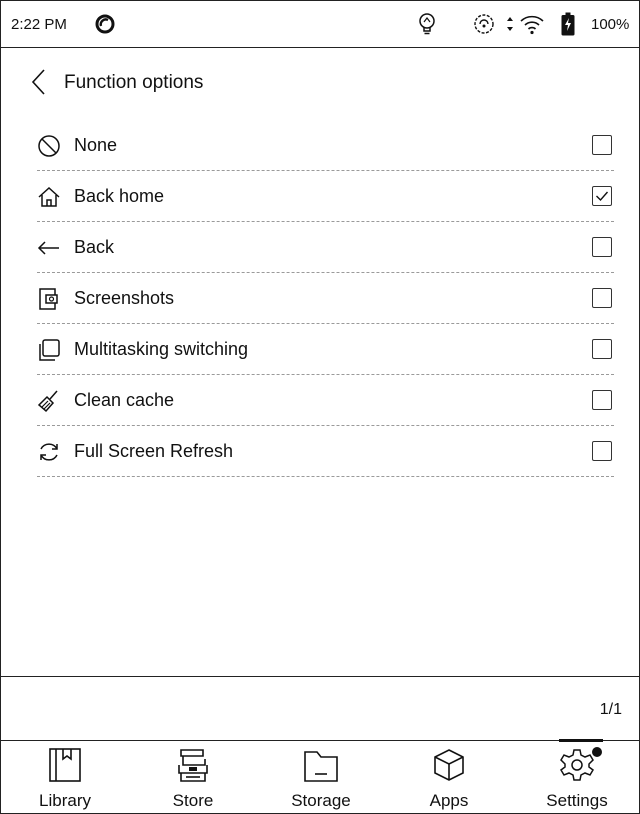 The height and width of the screenshot is (814, 640). I want to click on nav-library: Library, so click(65, 777).